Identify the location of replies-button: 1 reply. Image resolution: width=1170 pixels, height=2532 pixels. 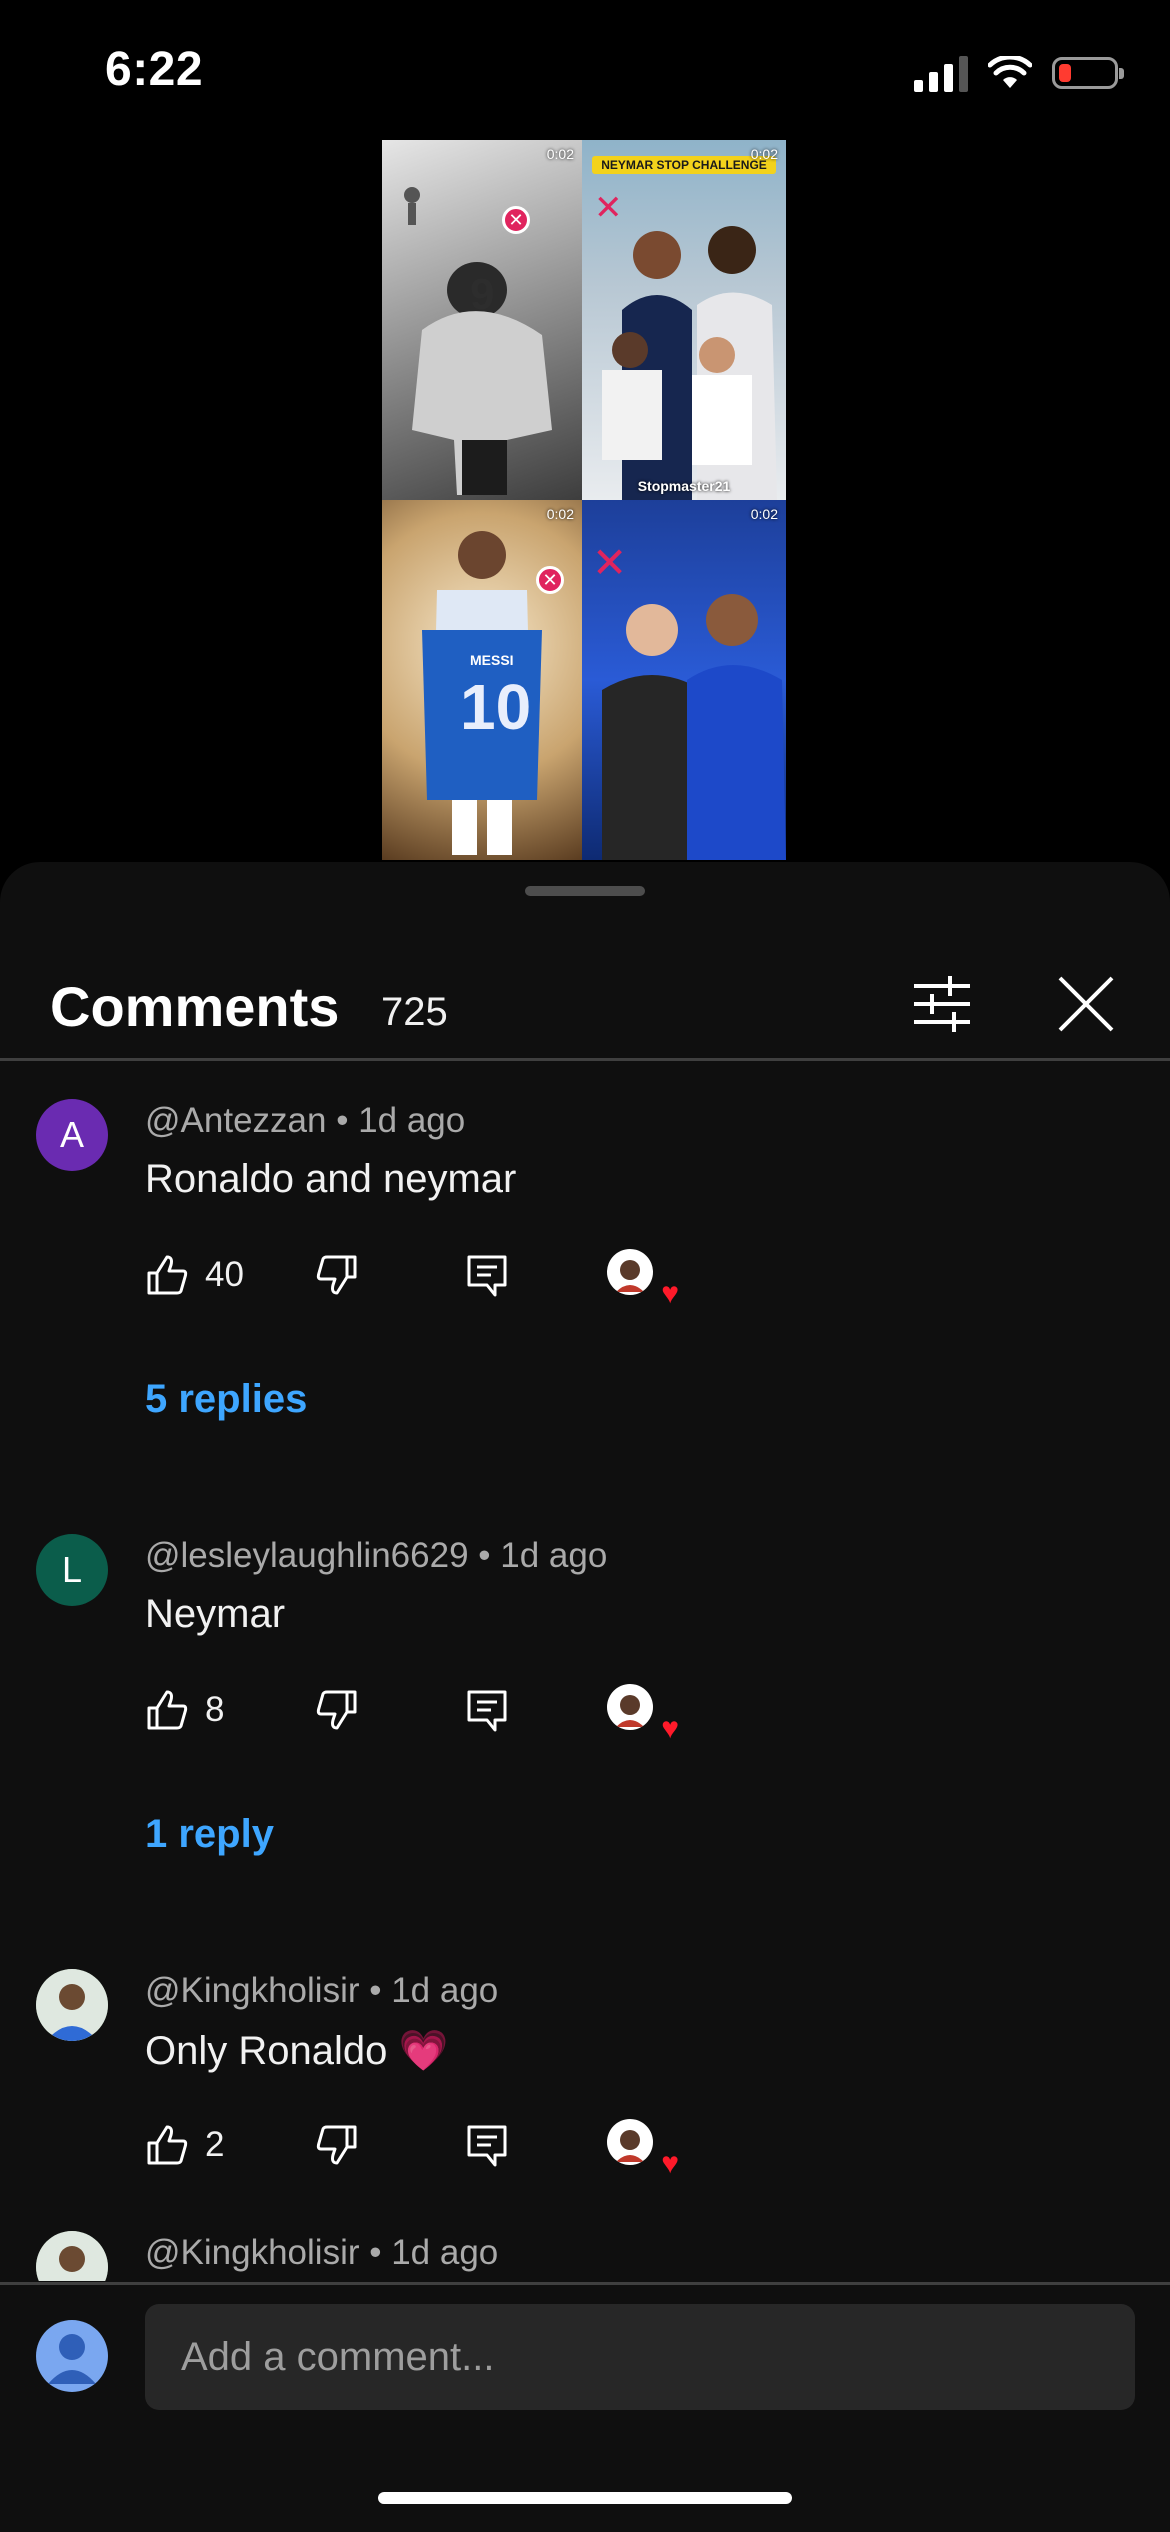
(209, 1834).